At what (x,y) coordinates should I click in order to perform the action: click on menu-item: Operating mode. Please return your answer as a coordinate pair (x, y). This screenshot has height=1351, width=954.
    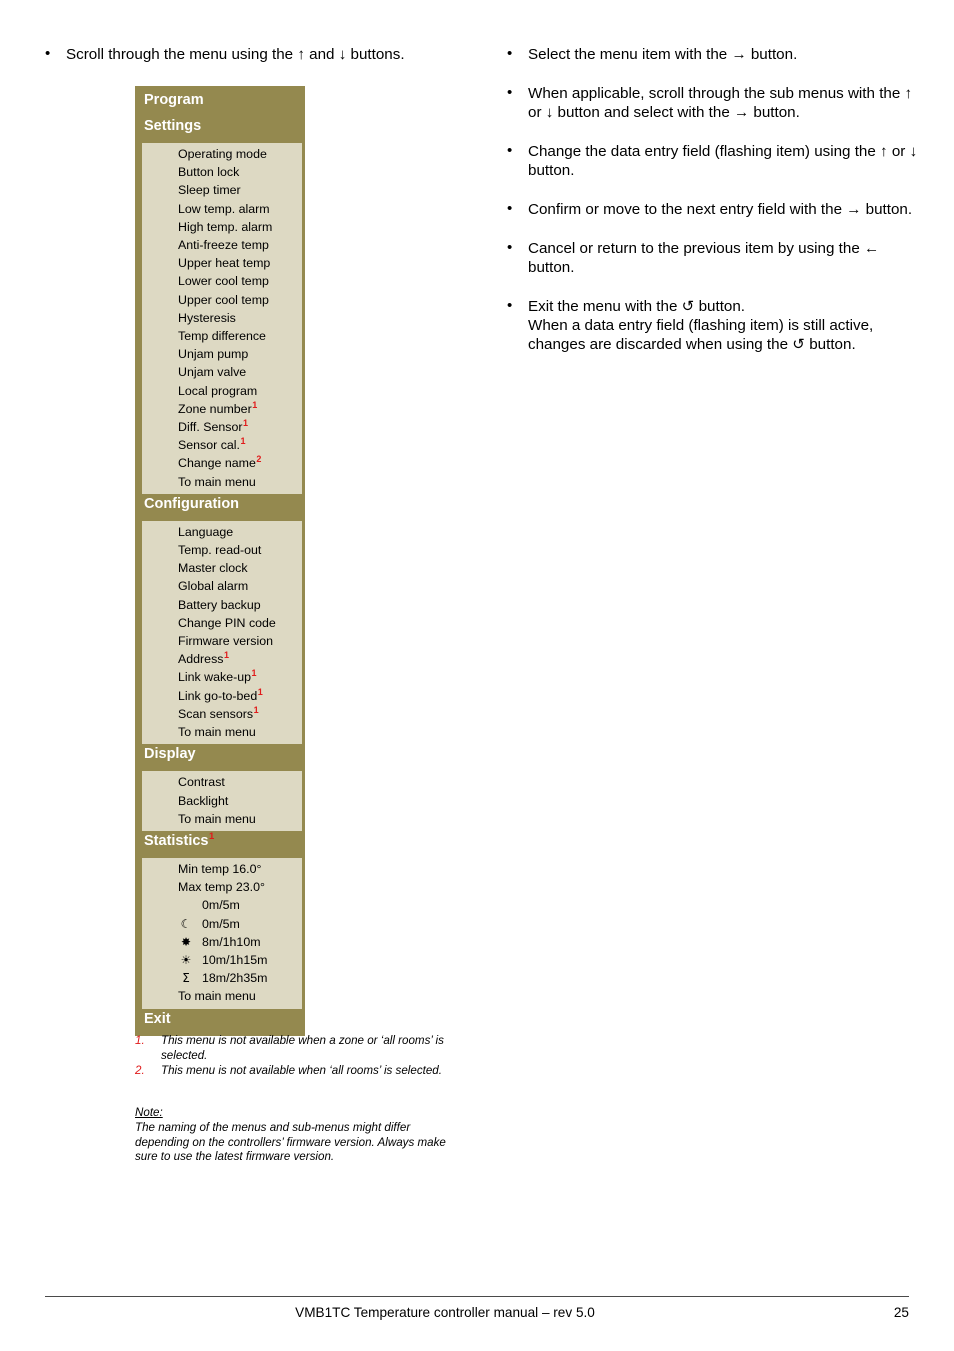
    Looking at the image, I should click on (222, 154).